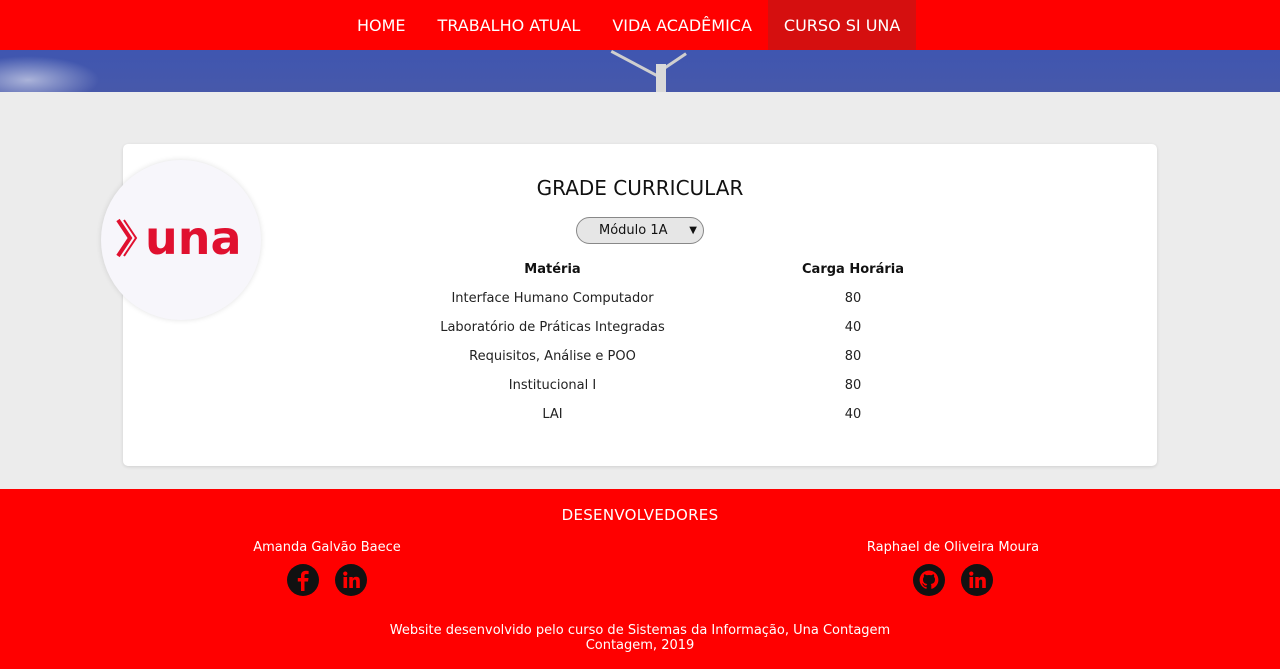  I want to click on github-icon, so click(929, 580).